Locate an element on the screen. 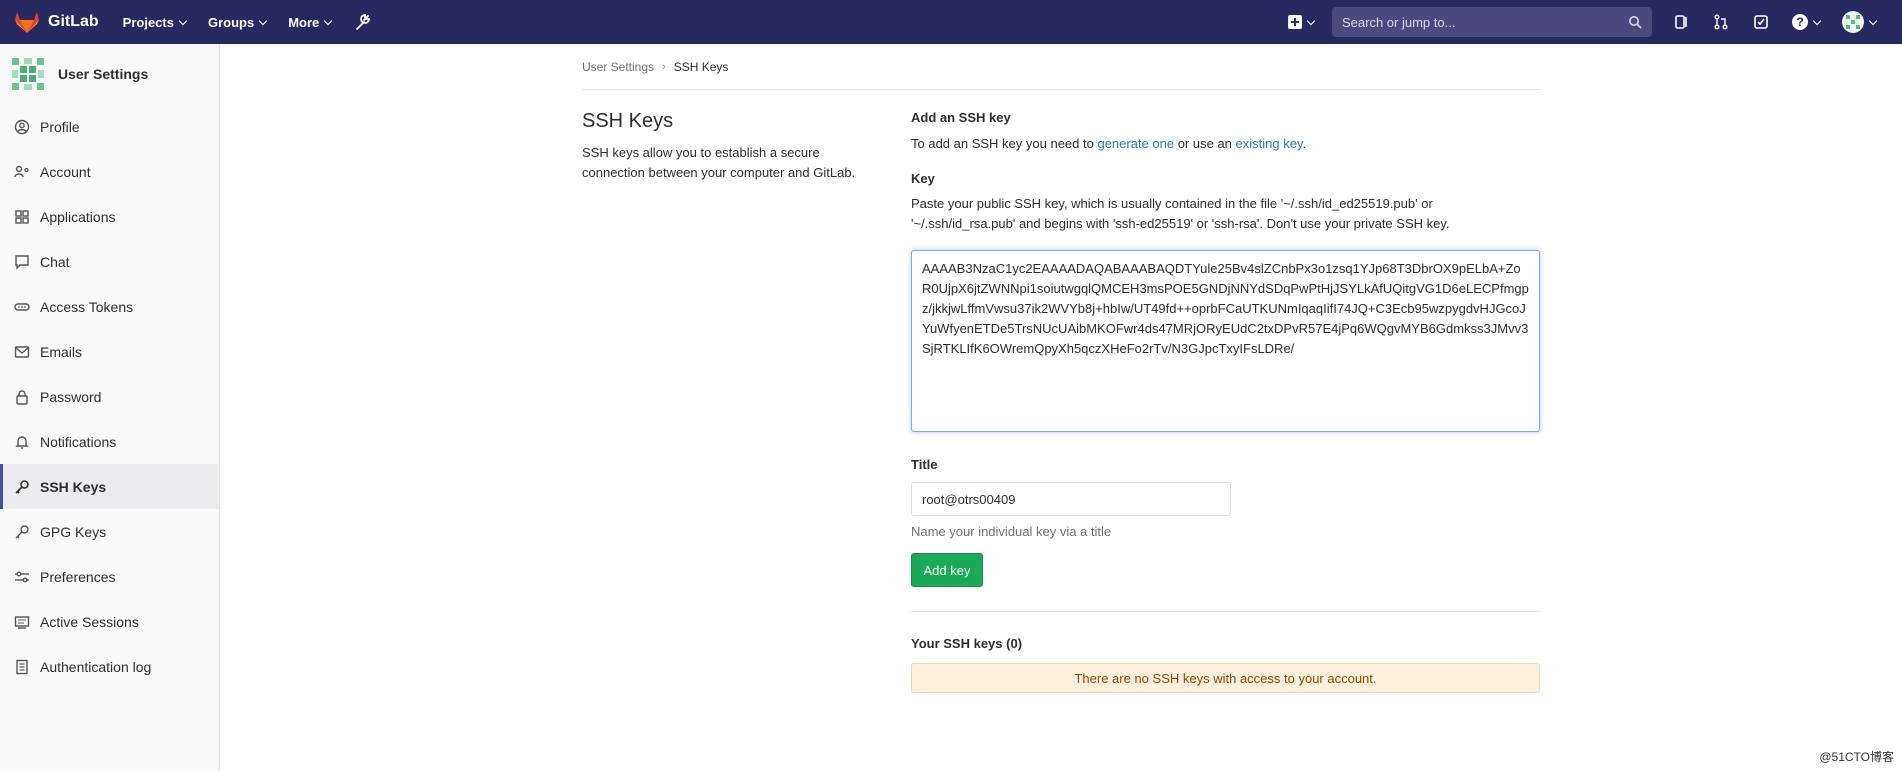 This screenshot has width=1902, height=771. log-icon is located at coordinates (22, 666).